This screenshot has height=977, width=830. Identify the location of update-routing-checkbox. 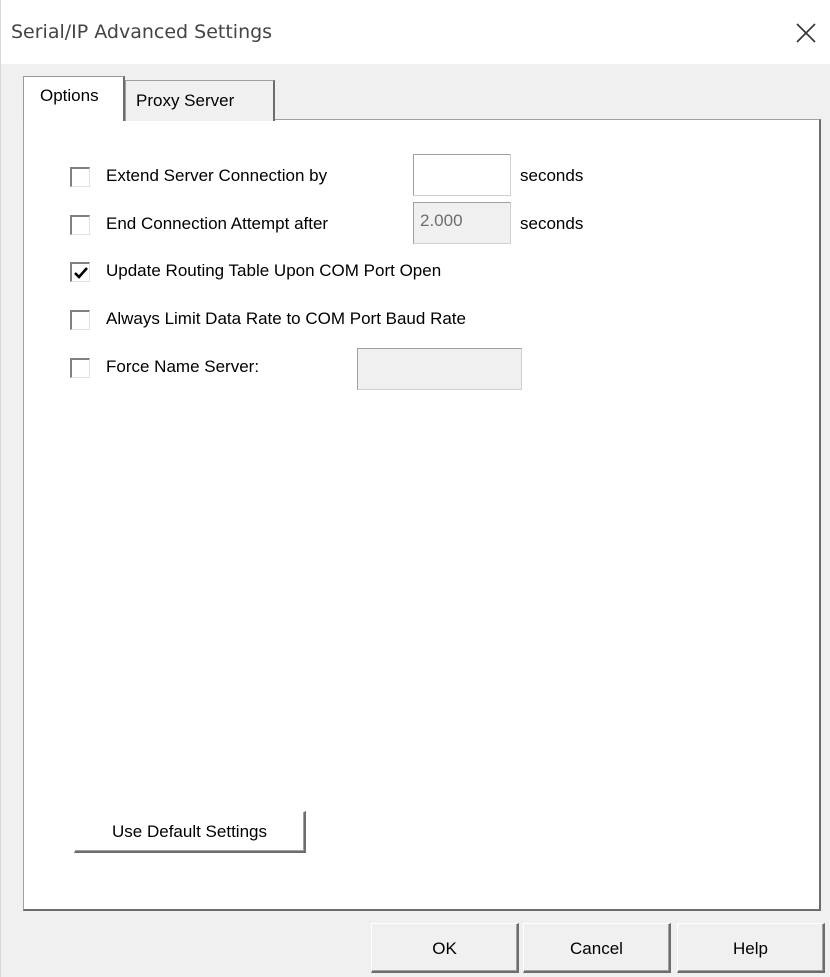
(80, 272).